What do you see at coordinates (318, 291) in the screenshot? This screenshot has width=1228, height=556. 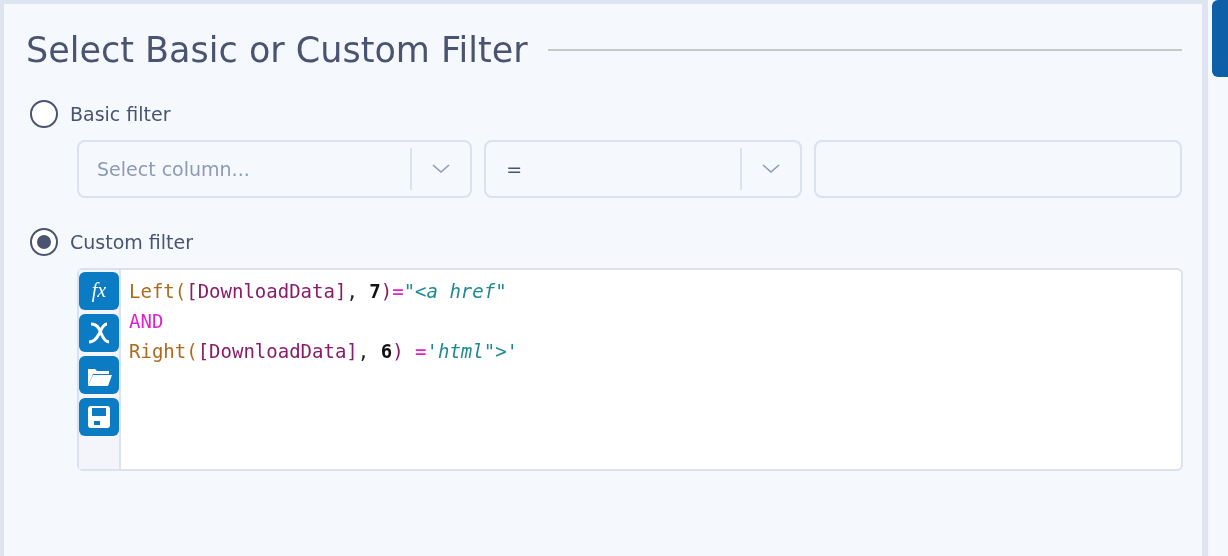 I see `code-line: Left([DownloadData], 7)="<a href"` at bounding box center [318, 291].